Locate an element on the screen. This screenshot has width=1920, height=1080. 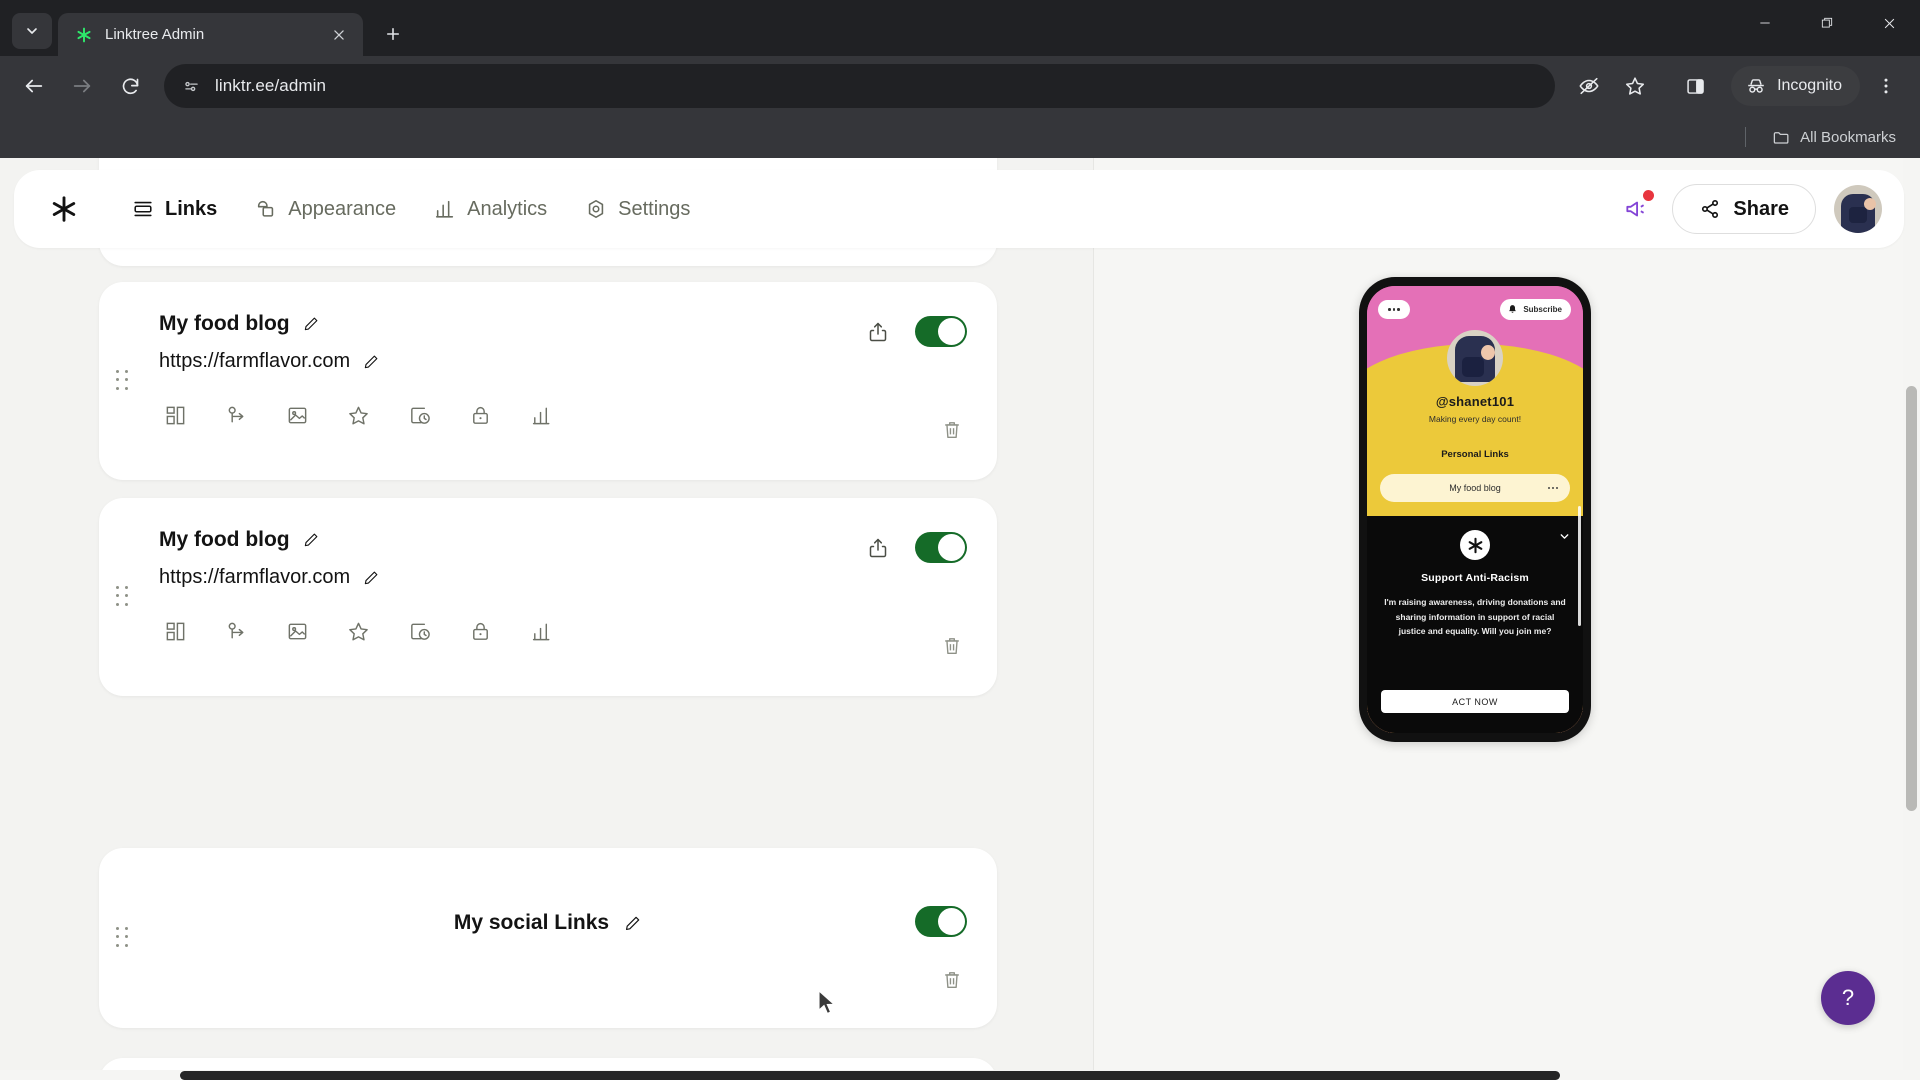
header-card: My social Links is located at coordinates (548, 938).